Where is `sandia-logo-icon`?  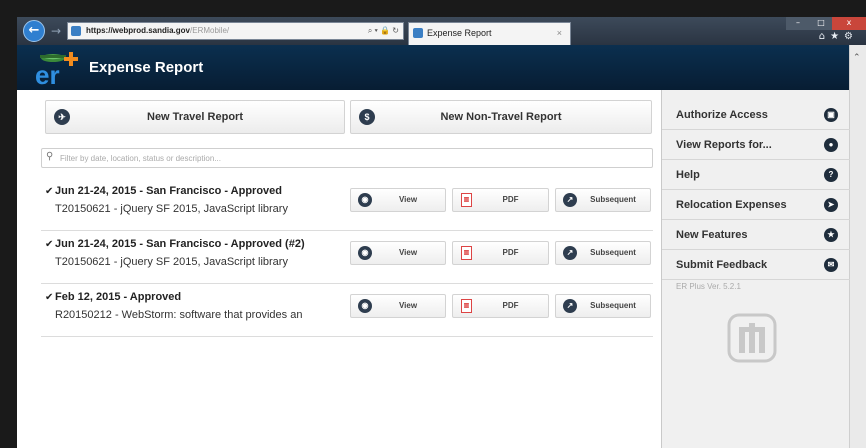 sandia-logo-icon is located at coordinates (752, 338).